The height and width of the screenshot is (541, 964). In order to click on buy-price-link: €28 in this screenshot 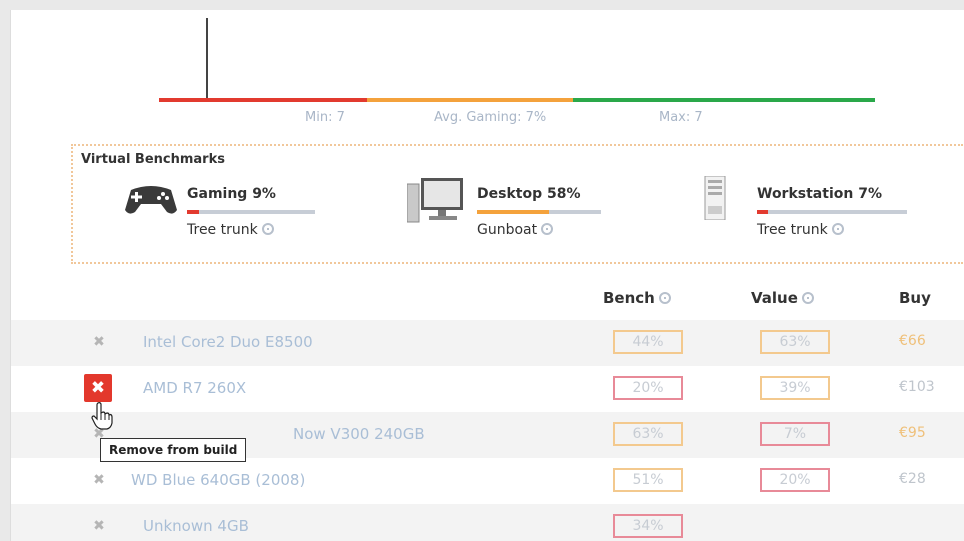, I will do `click(912, 479)`.